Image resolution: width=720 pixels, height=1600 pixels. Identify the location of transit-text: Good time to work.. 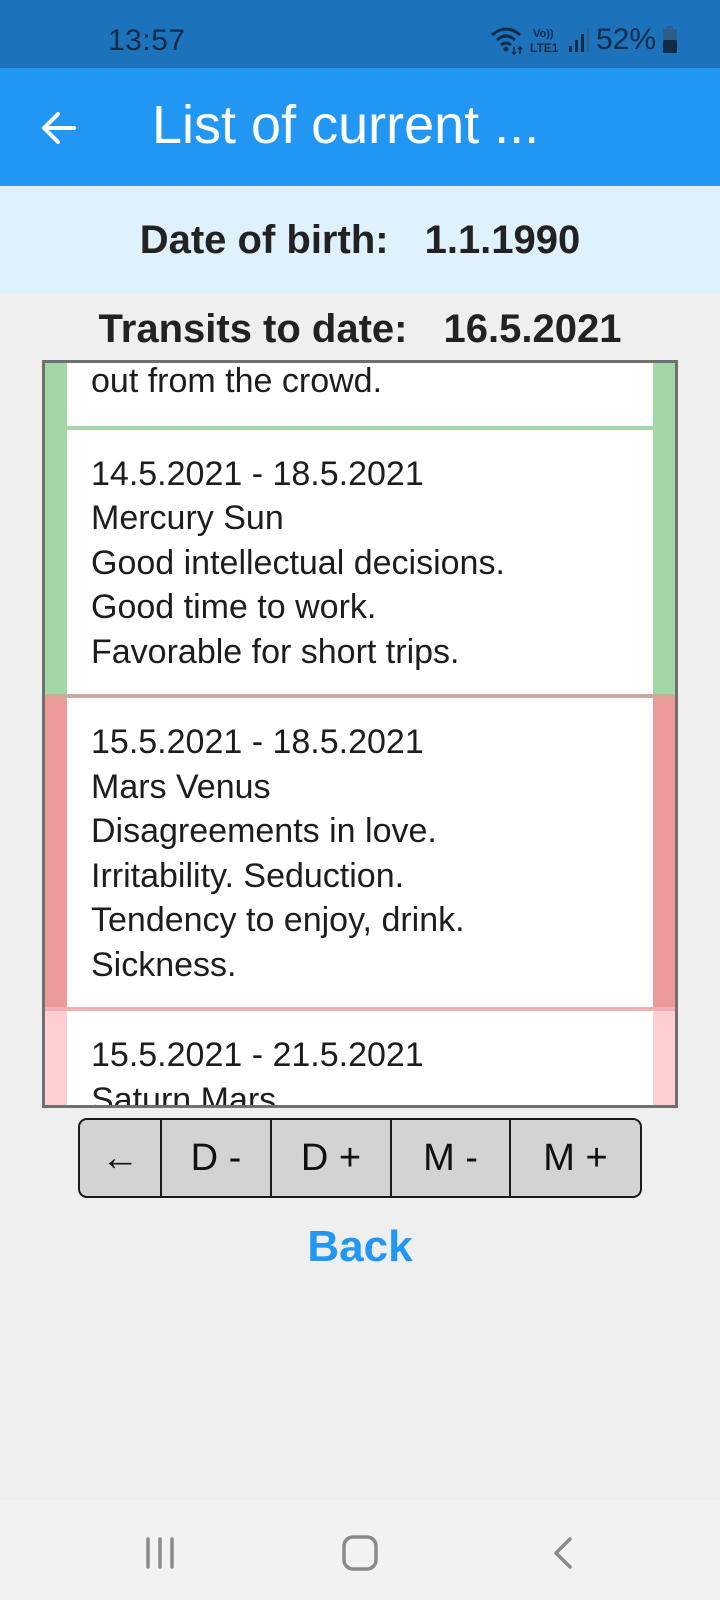
(234, 607).